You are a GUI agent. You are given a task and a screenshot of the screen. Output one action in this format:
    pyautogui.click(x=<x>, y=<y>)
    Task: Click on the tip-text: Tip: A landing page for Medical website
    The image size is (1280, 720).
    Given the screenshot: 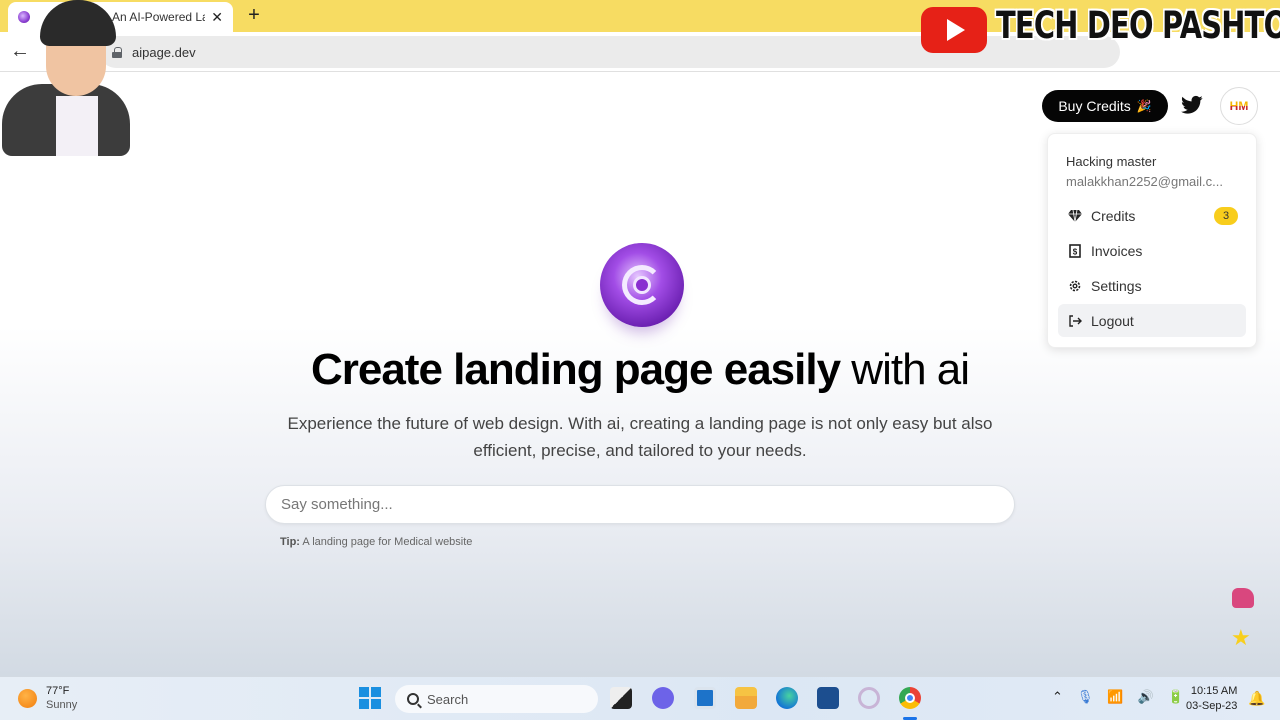 What is the action you would take?
    pyautogui.click(x=376, y=542)
    